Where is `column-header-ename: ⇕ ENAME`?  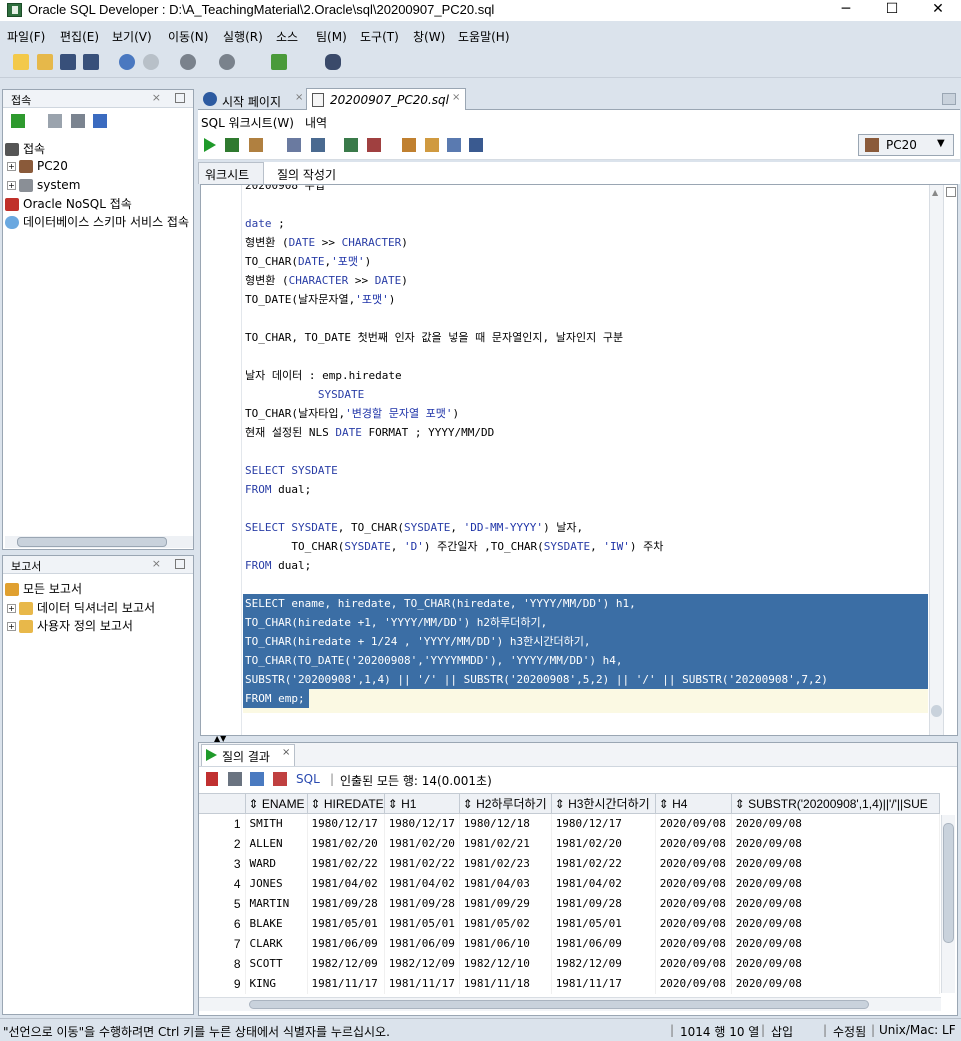 column-header-ename: ⇕ ENAME is located at coordinates (276, 803).